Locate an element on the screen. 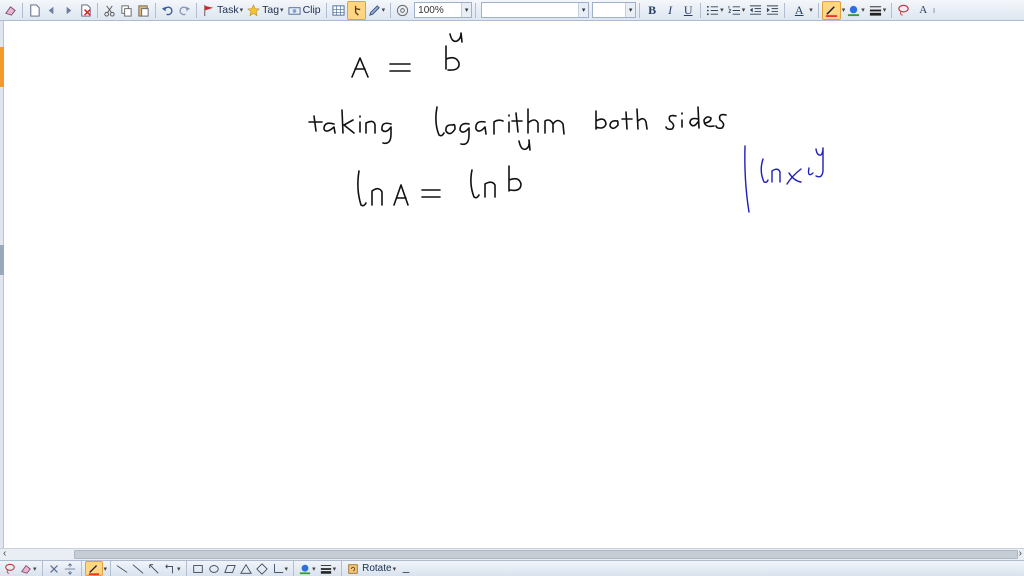 This screenshot has width=1024, height=576. horizontal-scrollbar: ‹ › is located at coordinates (512, 554).